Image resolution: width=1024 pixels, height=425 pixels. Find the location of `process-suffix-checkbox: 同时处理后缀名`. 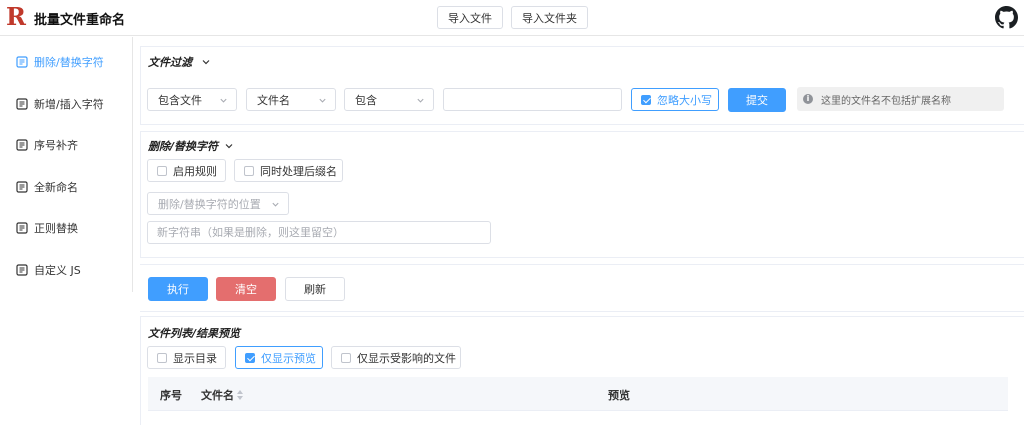

process-suffix-checkbox: 同时处理后缀名 is located at coordinates (288, 170).